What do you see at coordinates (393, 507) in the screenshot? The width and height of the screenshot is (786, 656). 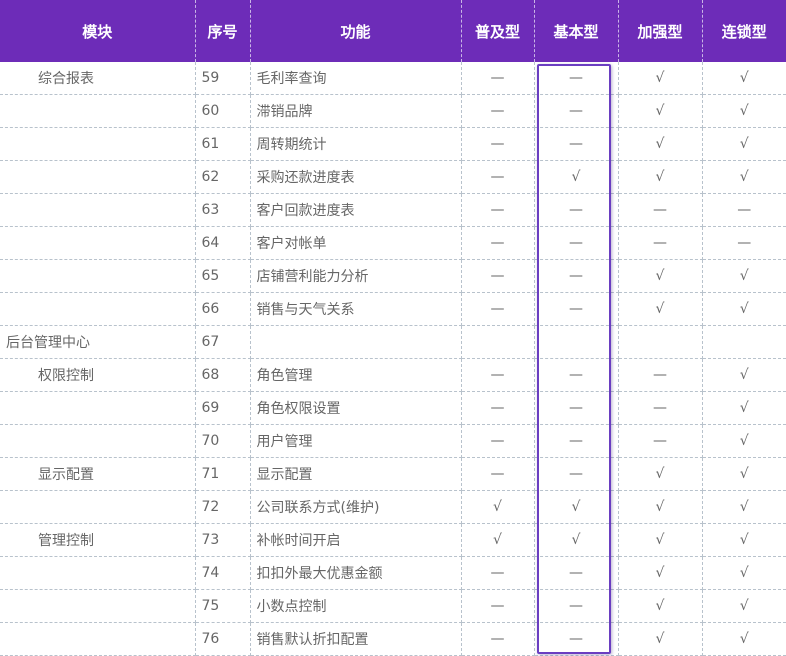 I see `table-row: 72 公司联系方式(维护) √ √ √ √` at bounding box center [393, 507].